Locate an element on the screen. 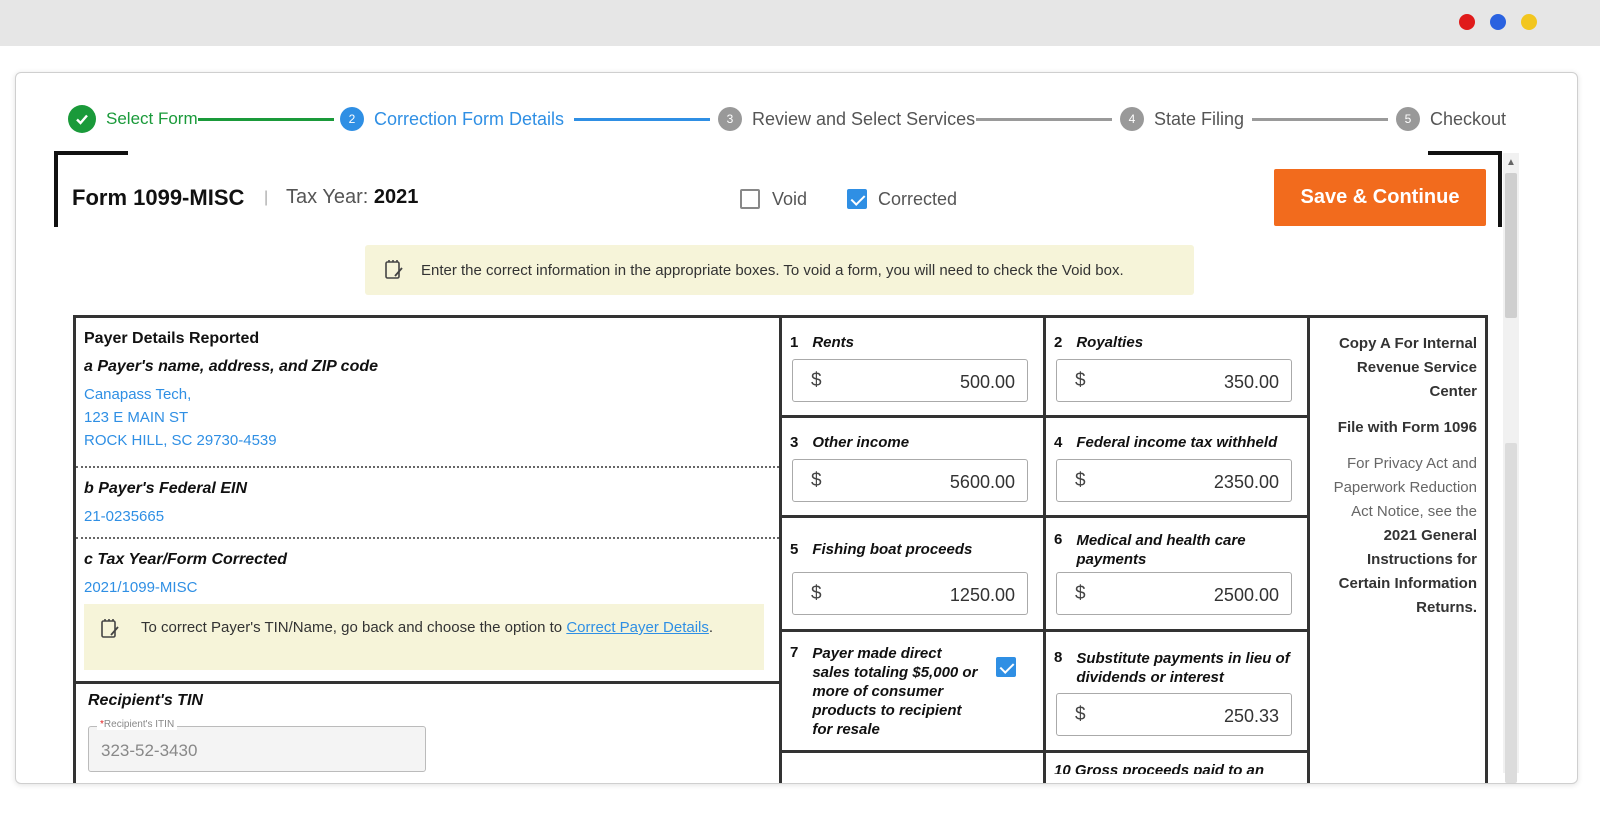 This screenshot has height=833, width=1600. direct-sales-checkbox is located at coordinates (1006, 667).